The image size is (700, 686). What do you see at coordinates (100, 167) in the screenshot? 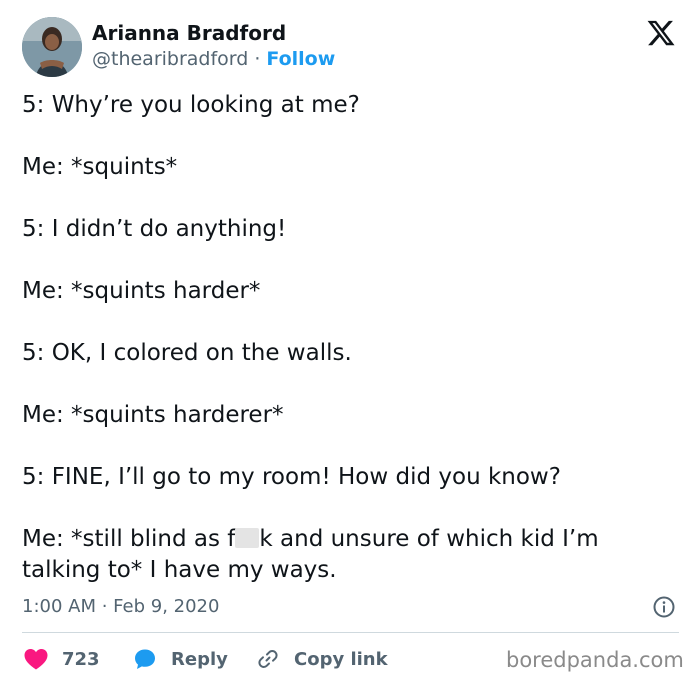
I see `tweet-line: Me: *squints*` at bounding box center [100, 167].